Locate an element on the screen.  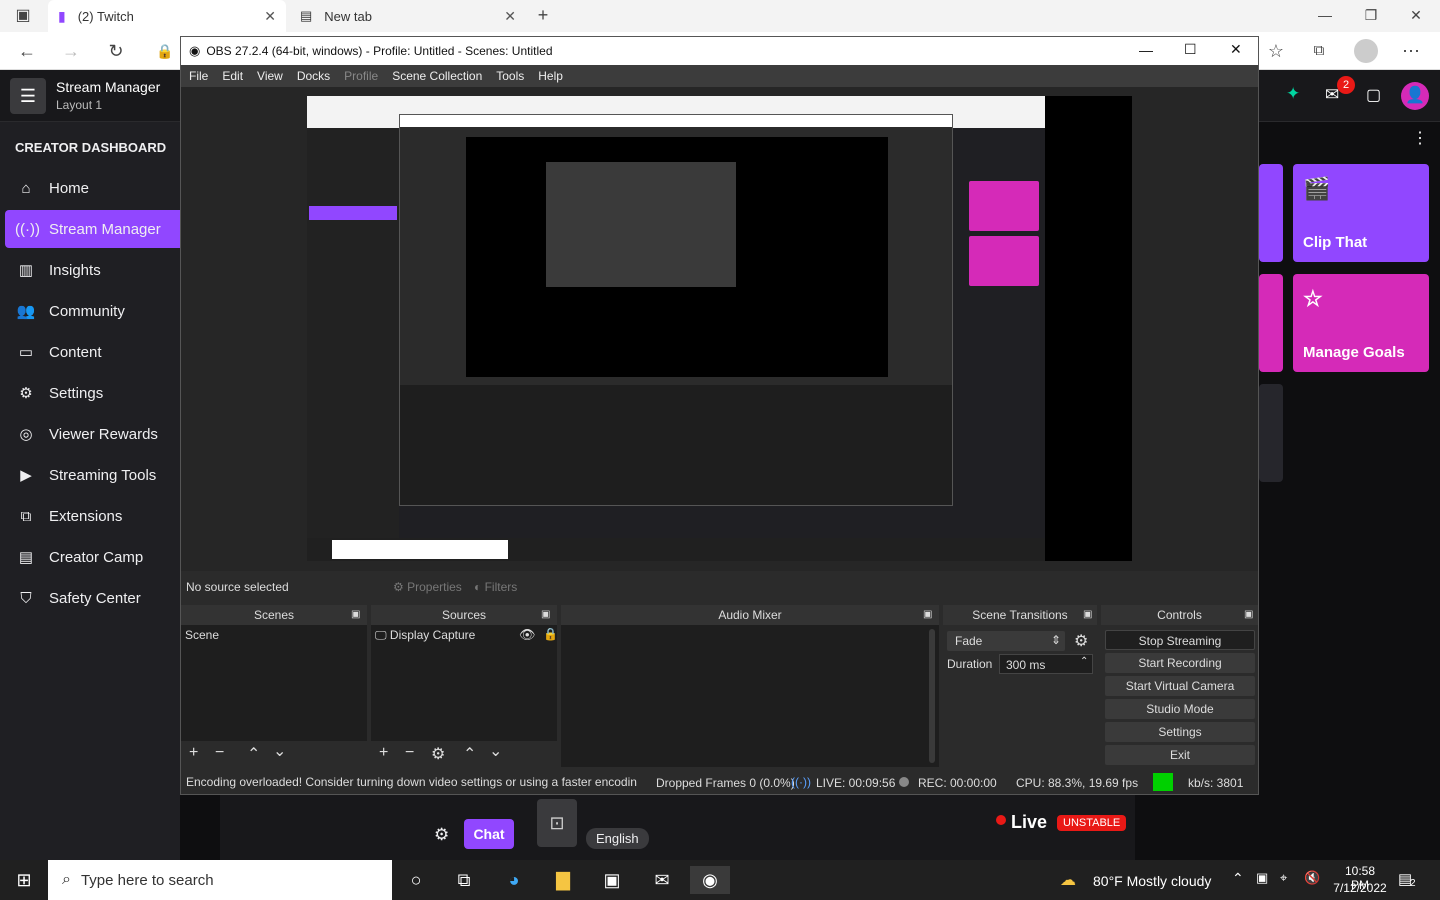
whisper-icon: ▢ is located at coordinates (1373, 95).